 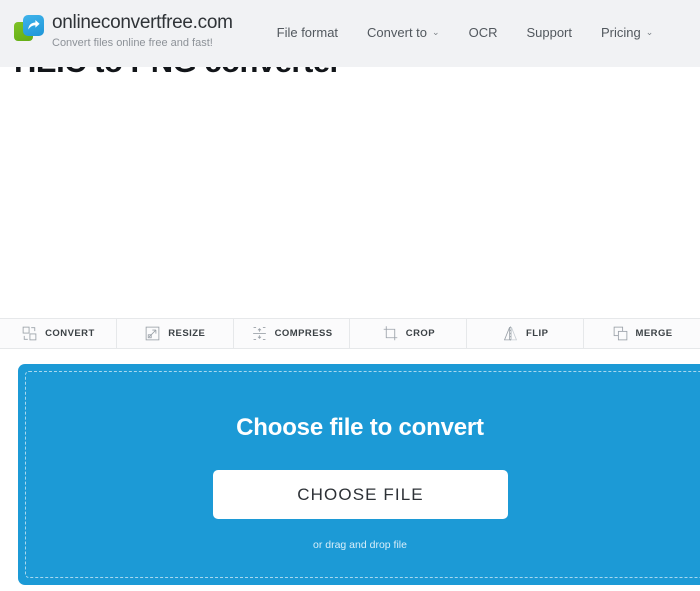 I want to click on flip-icon, so click(x=510, y=333).